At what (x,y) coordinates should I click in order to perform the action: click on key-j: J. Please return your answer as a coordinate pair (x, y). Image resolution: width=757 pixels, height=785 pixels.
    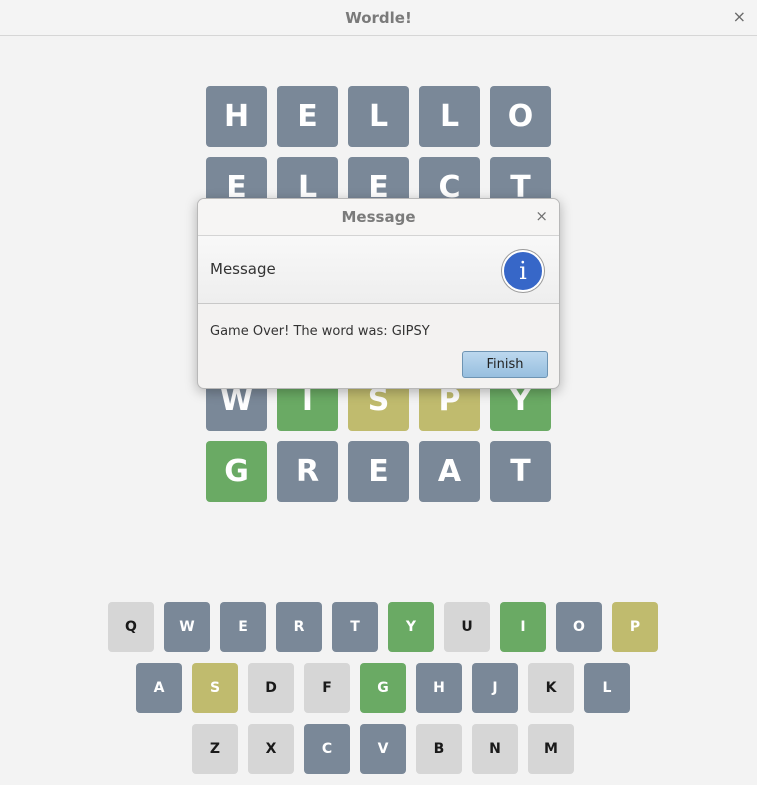
    Looking at the image, I should click on (495, 688).